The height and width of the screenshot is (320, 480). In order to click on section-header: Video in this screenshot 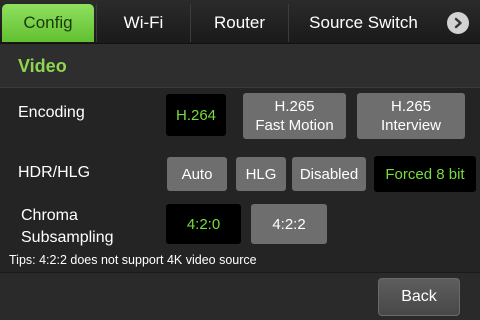, I will do `click(240, 66)`.